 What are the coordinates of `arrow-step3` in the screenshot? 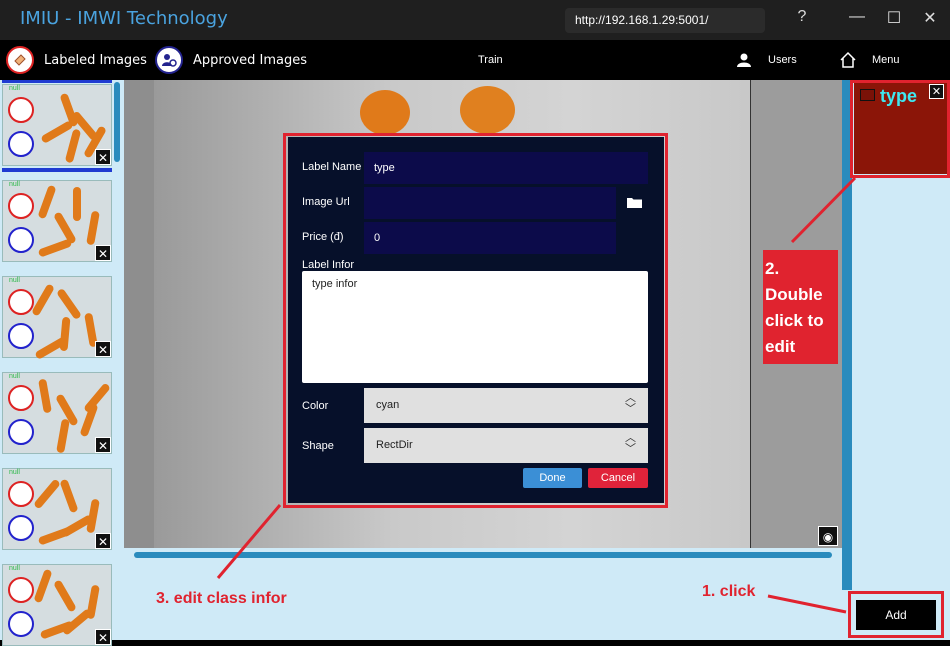 It's located at (249, 541).